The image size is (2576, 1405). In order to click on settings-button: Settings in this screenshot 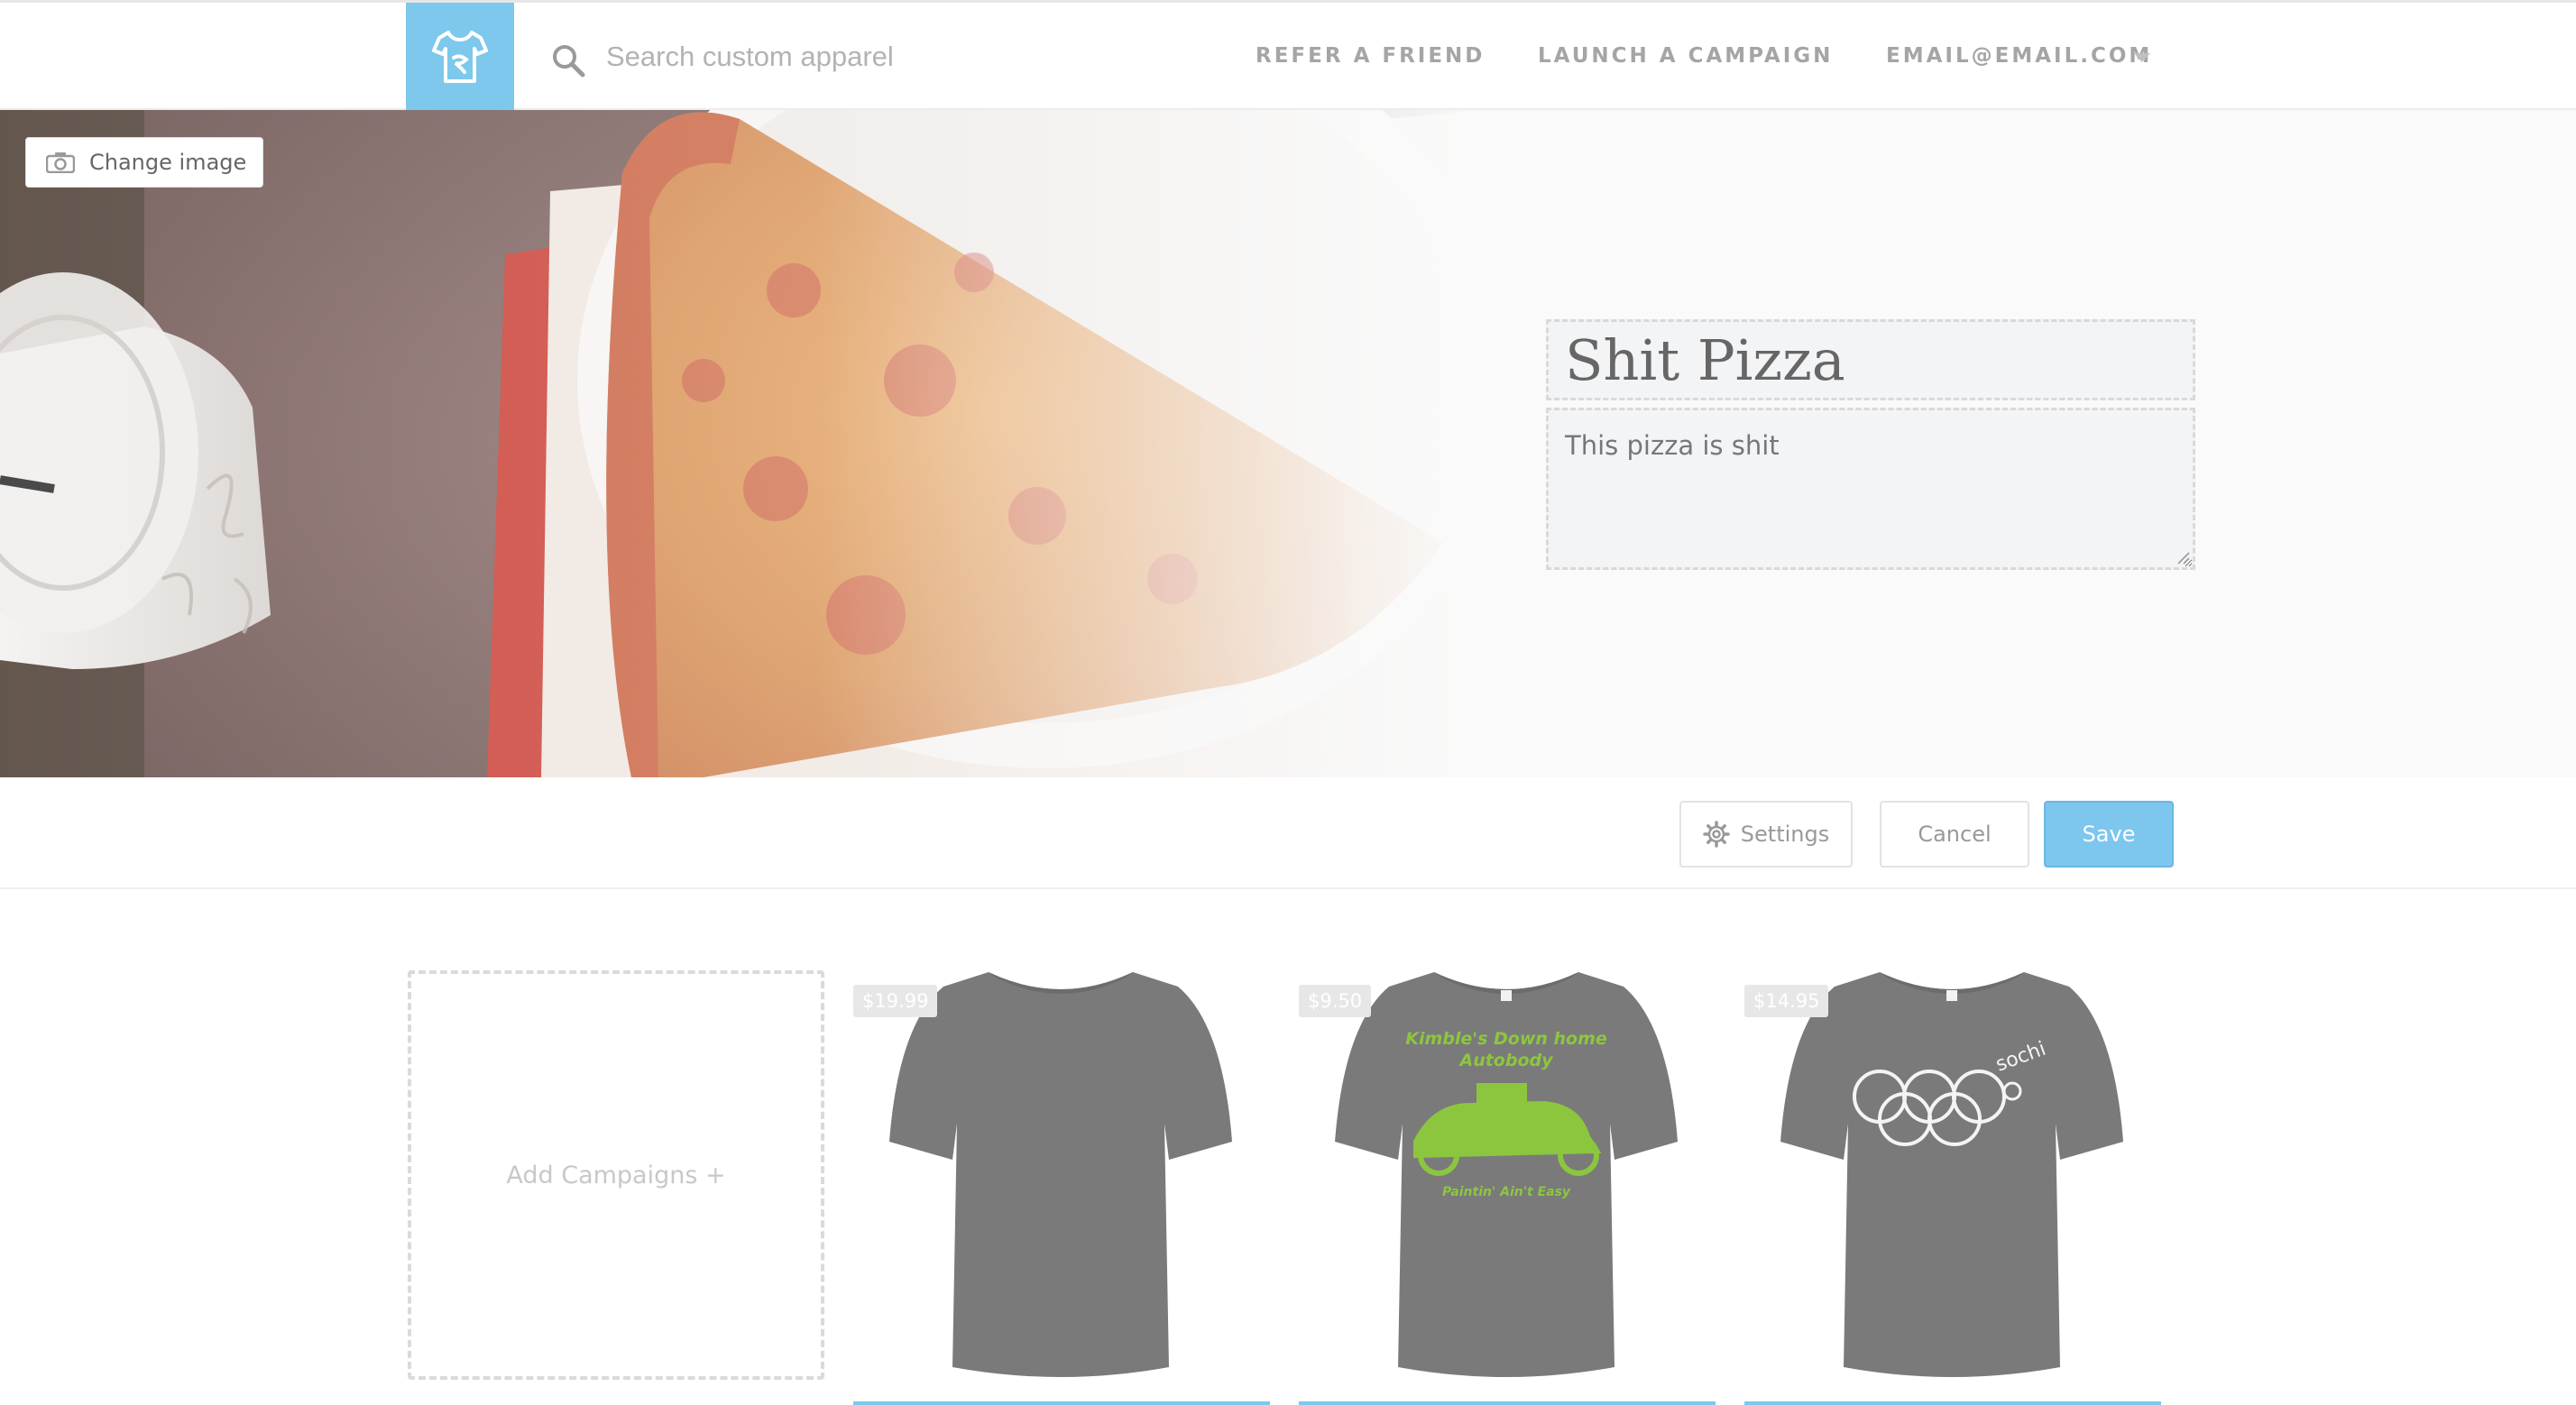, I will do `click(1766, 834)`.